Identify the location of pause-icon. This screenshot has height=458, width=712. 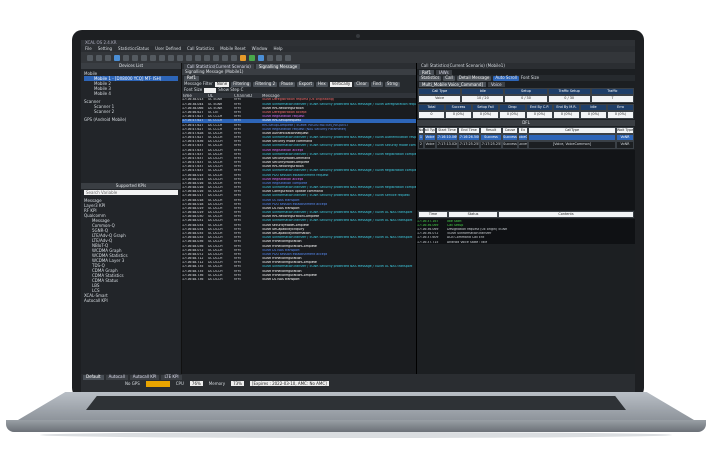
(153, 57).